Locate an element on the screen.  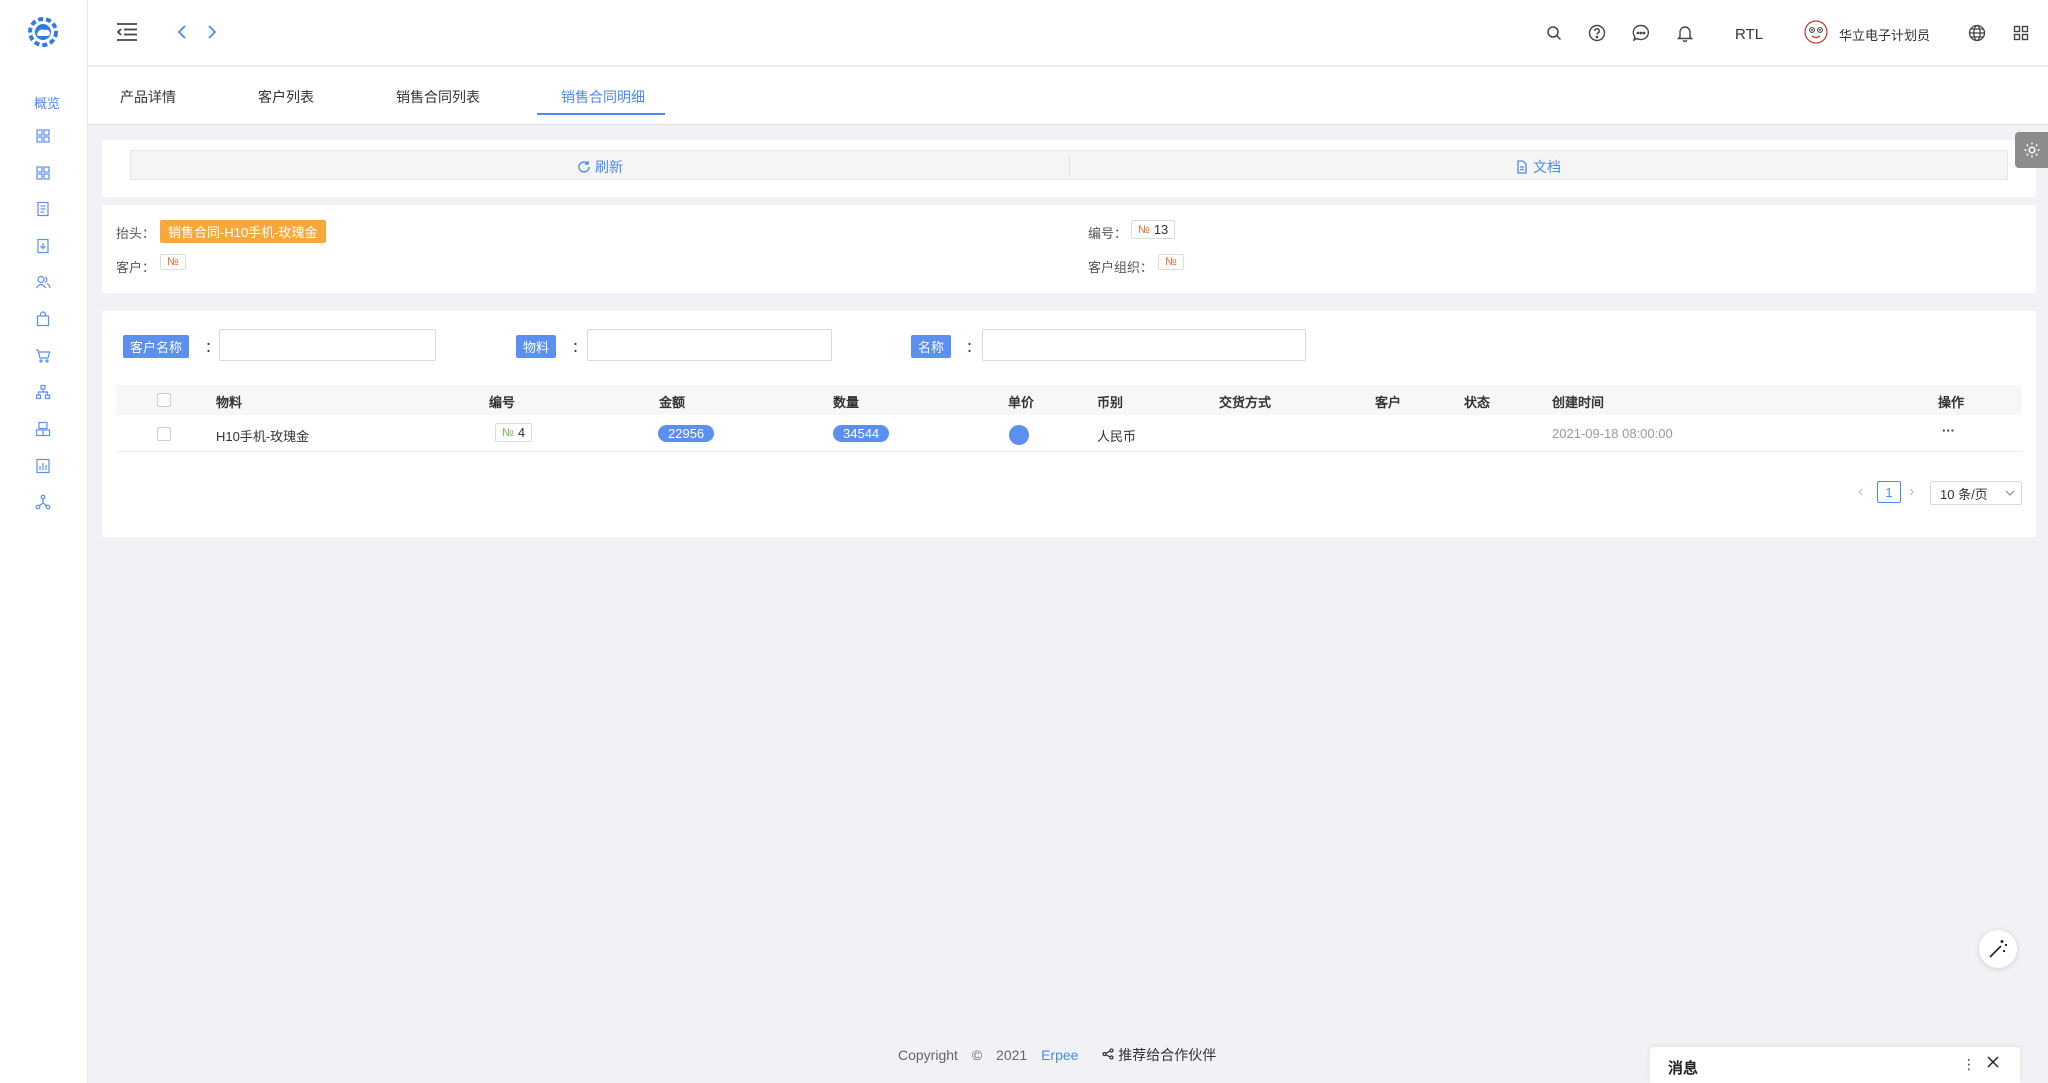
material-input is located at coordinates (709, 345).